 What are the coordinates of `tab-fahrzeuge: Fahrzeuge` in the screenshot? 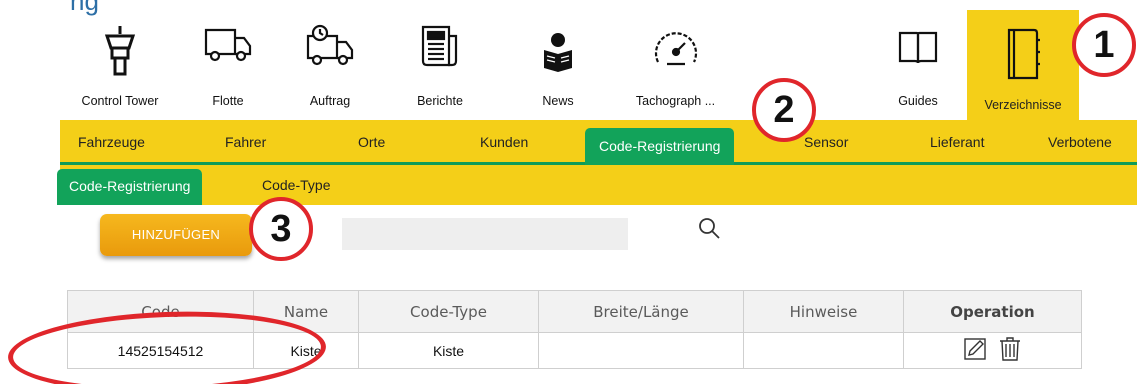 It's located at (111, 142).